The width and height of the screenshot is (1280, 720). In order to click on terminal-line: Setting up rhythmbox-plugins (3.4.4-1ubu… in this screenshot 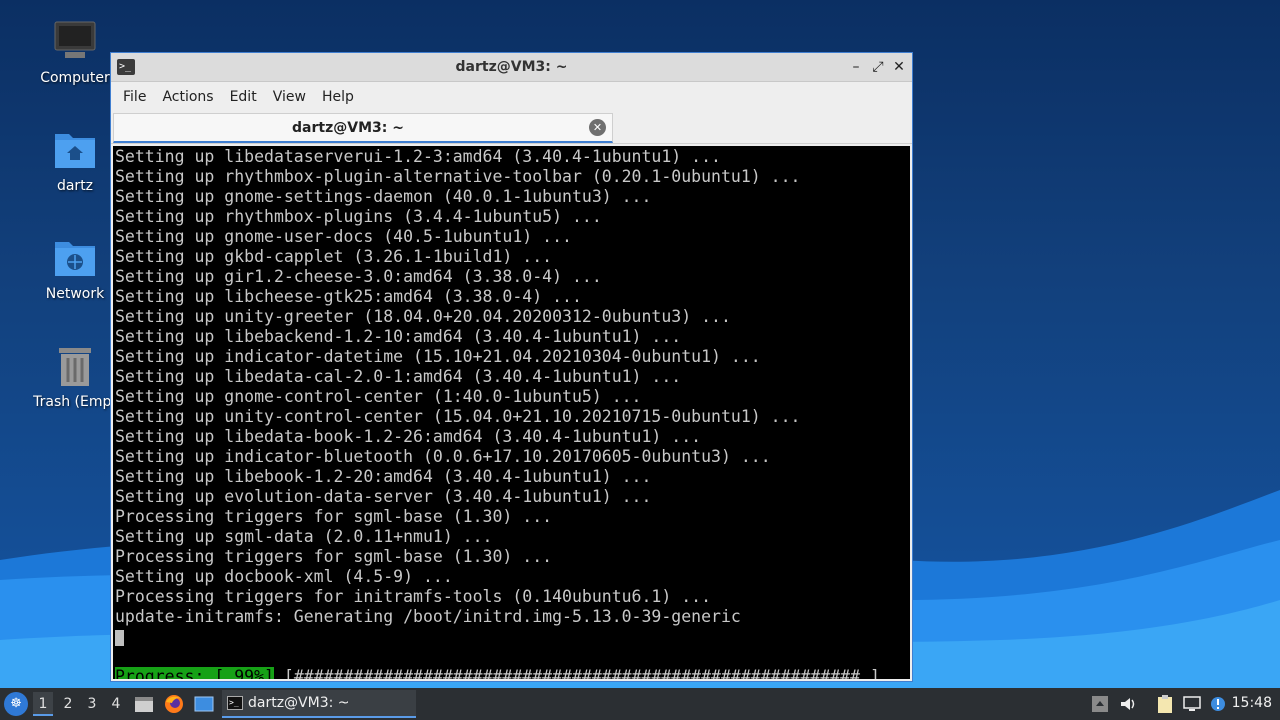, I will do `click(358, 216)`.